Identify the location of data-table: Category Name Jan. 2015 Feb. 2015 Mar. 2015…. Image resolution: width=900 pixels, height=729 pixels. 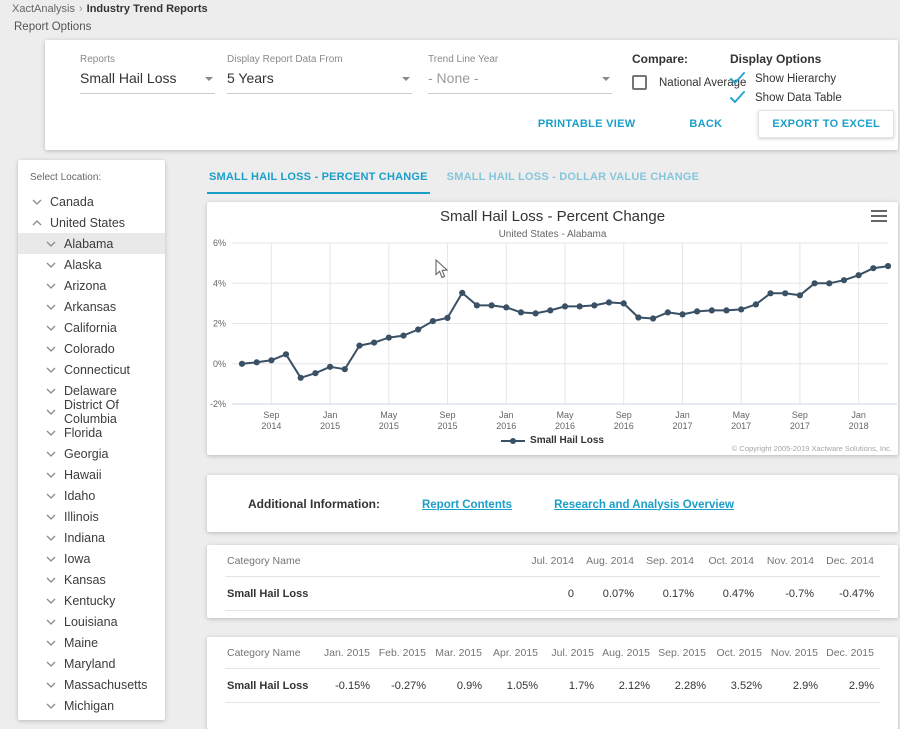
(552, 670).